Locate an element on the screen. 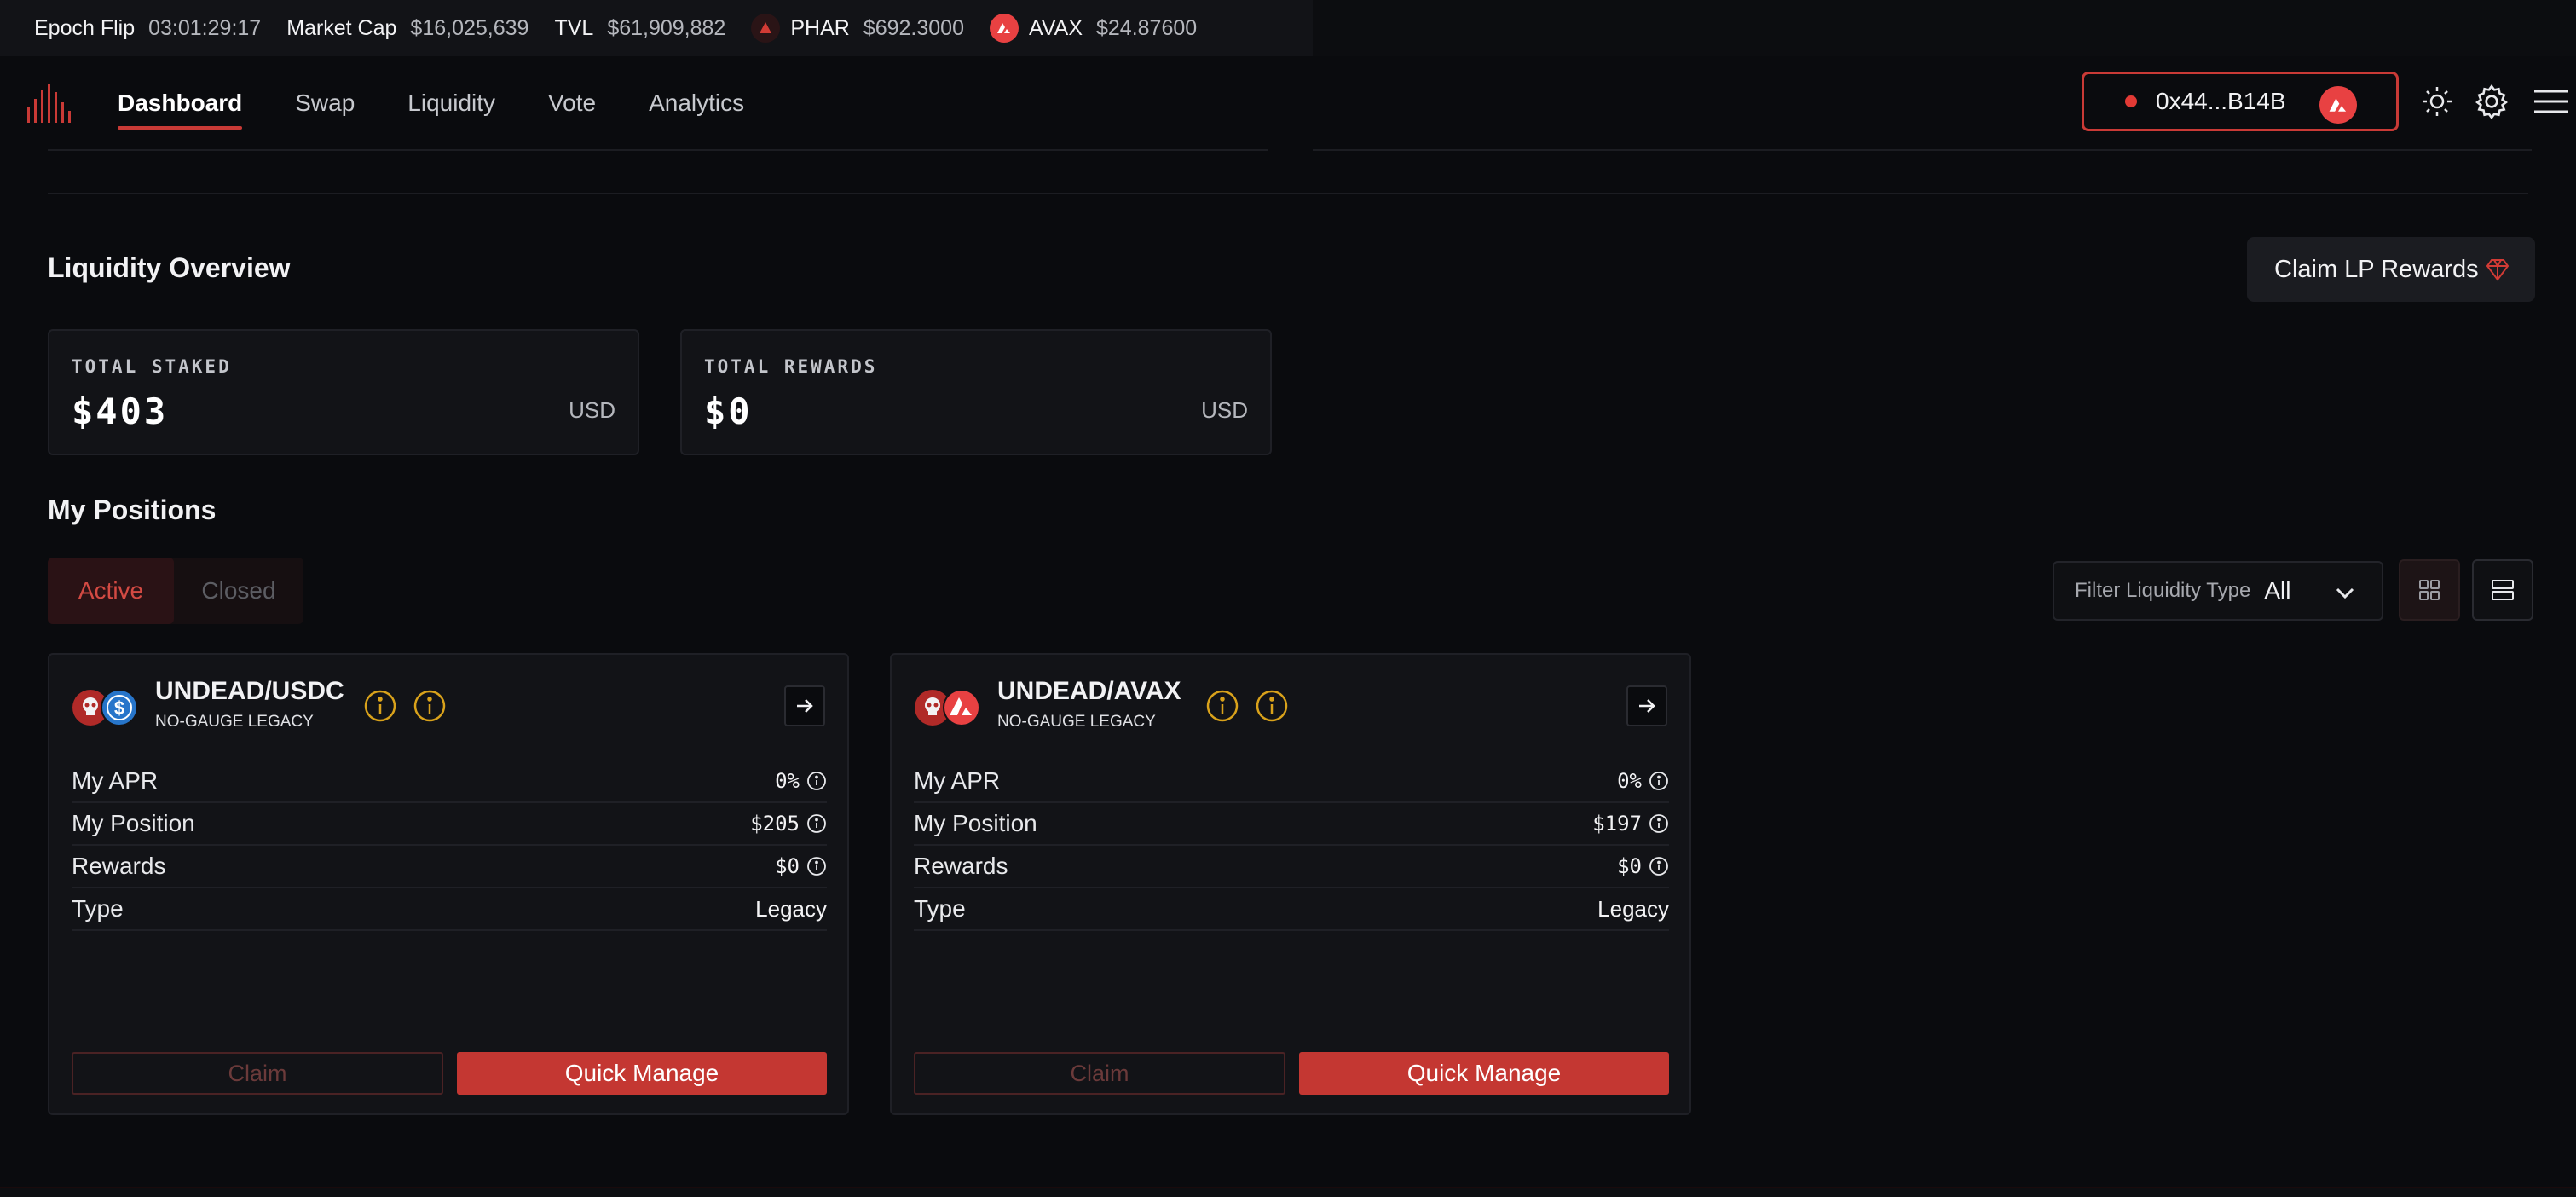  chevron-down-icon is located at coordinates (2345, 593).